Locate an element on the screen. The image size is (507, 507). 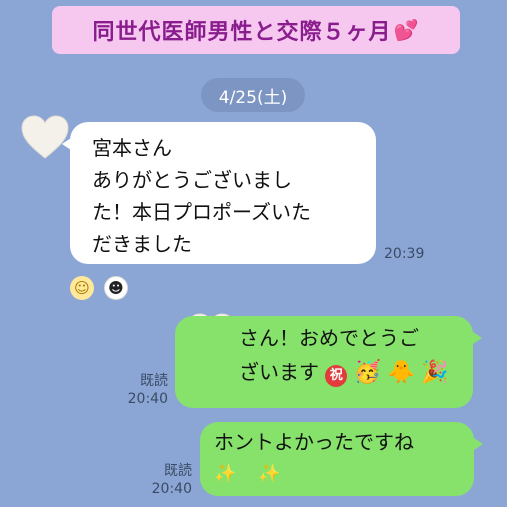
message-line: 宮本さん is located at coordinates (132, 148).